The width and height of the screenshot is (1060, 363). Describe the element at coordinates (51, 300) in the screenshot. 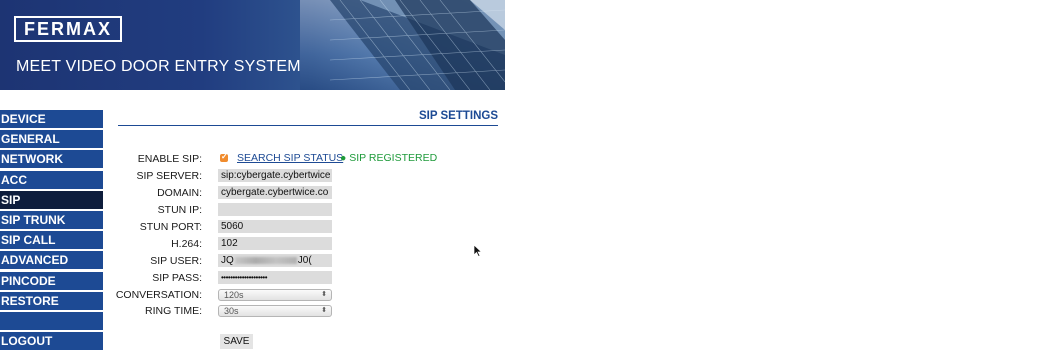

I see `menu-item-restore: RESTORE` at that location.